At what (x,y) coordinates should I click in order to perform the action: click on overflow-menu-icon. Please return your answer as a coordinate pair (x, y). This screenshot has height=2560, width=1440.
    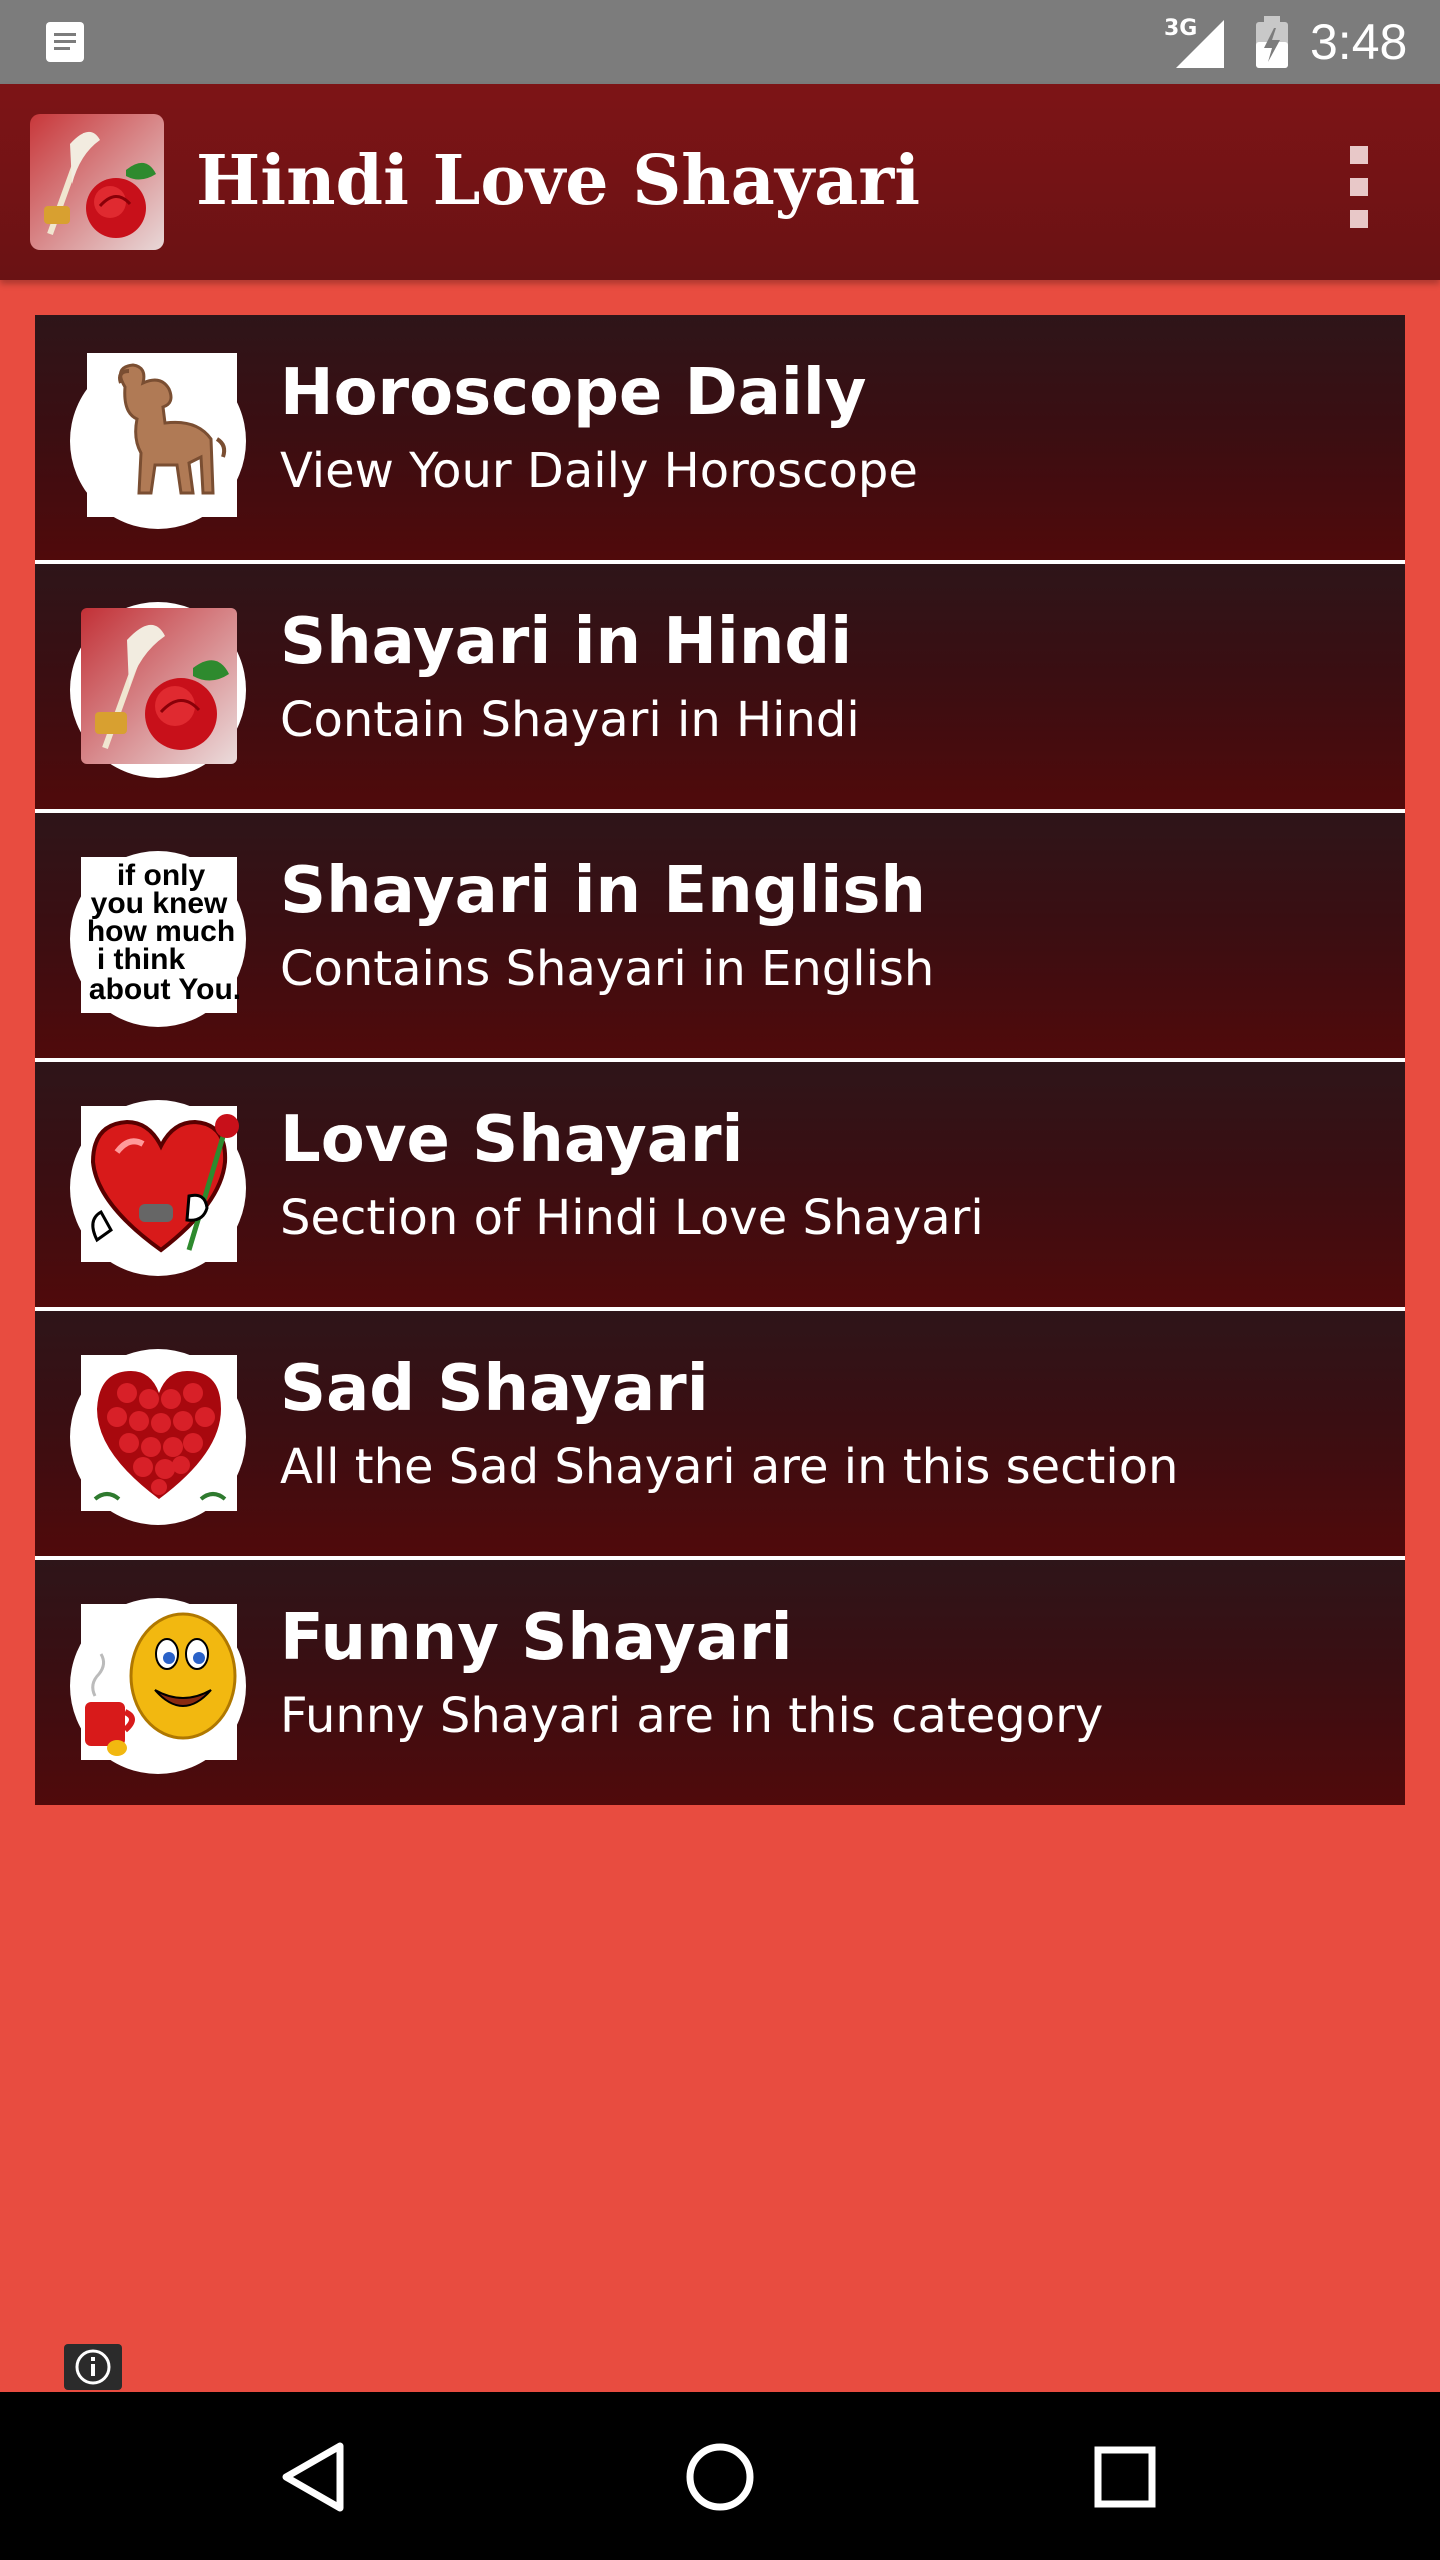
    Looking at the image, I should click on (1359, 155).